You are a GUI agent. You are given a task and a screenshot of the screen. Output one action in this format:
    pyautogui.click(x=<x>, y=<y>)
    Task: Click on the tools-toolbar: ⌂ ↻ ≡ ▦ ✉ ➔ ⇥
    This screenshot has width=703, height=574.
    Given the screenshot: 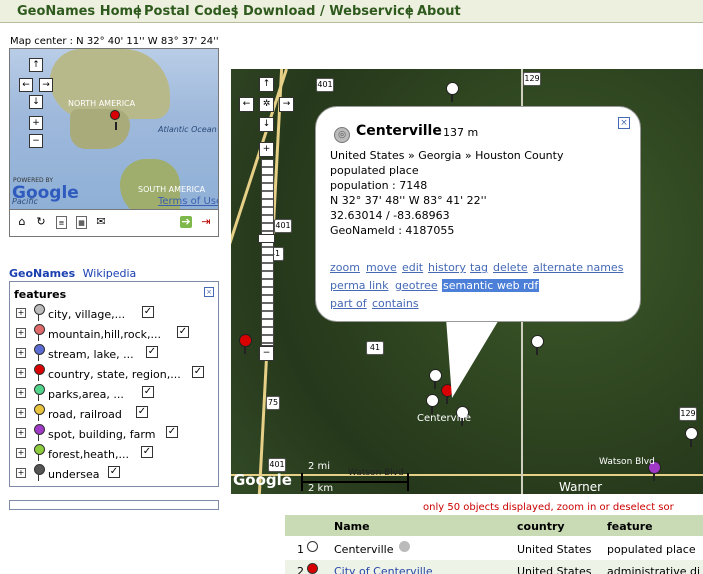 What is the action you would take?
    pyautogui.click(x=114, y=223)
    